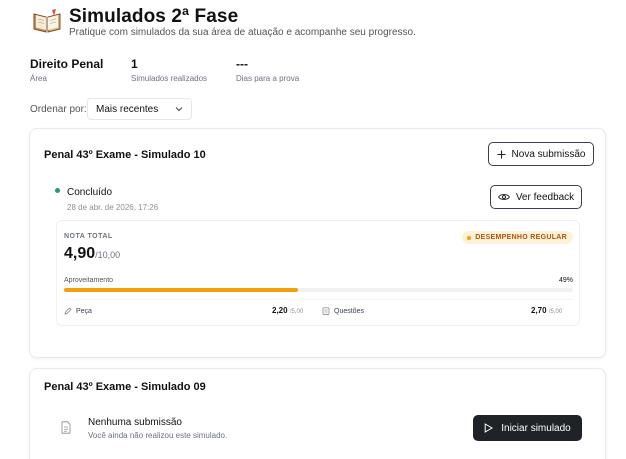 This screenshot has width=626, height=459. Describe the element at coordinates (113, 207) in the screenshot. I see `submission-date: 28 de abr. de 2026, 17:26` at that location.